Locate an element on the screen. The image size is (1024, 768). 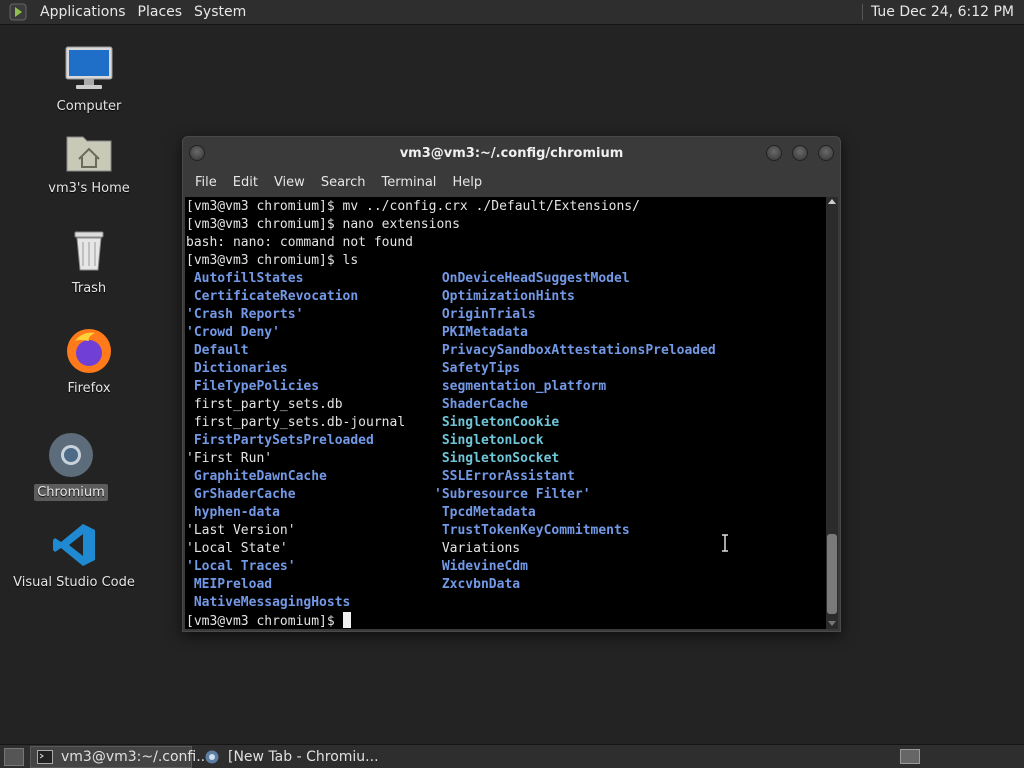
ls-entry: WidevineCdm is located at coordinates (481, 566).